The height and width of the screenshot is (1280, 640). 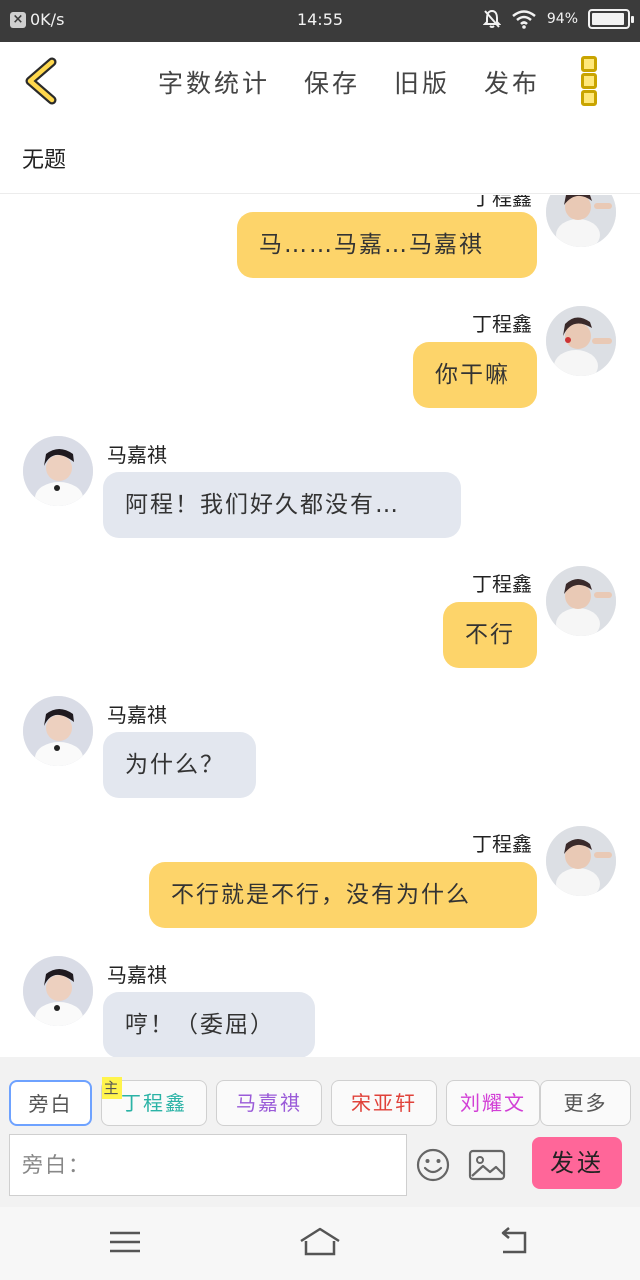 What do you see at coordinates (387, 245) in the screenshot?
I see `message-bubble: 马……马嘉…马嘉祺` at bounding box center [387, 245].